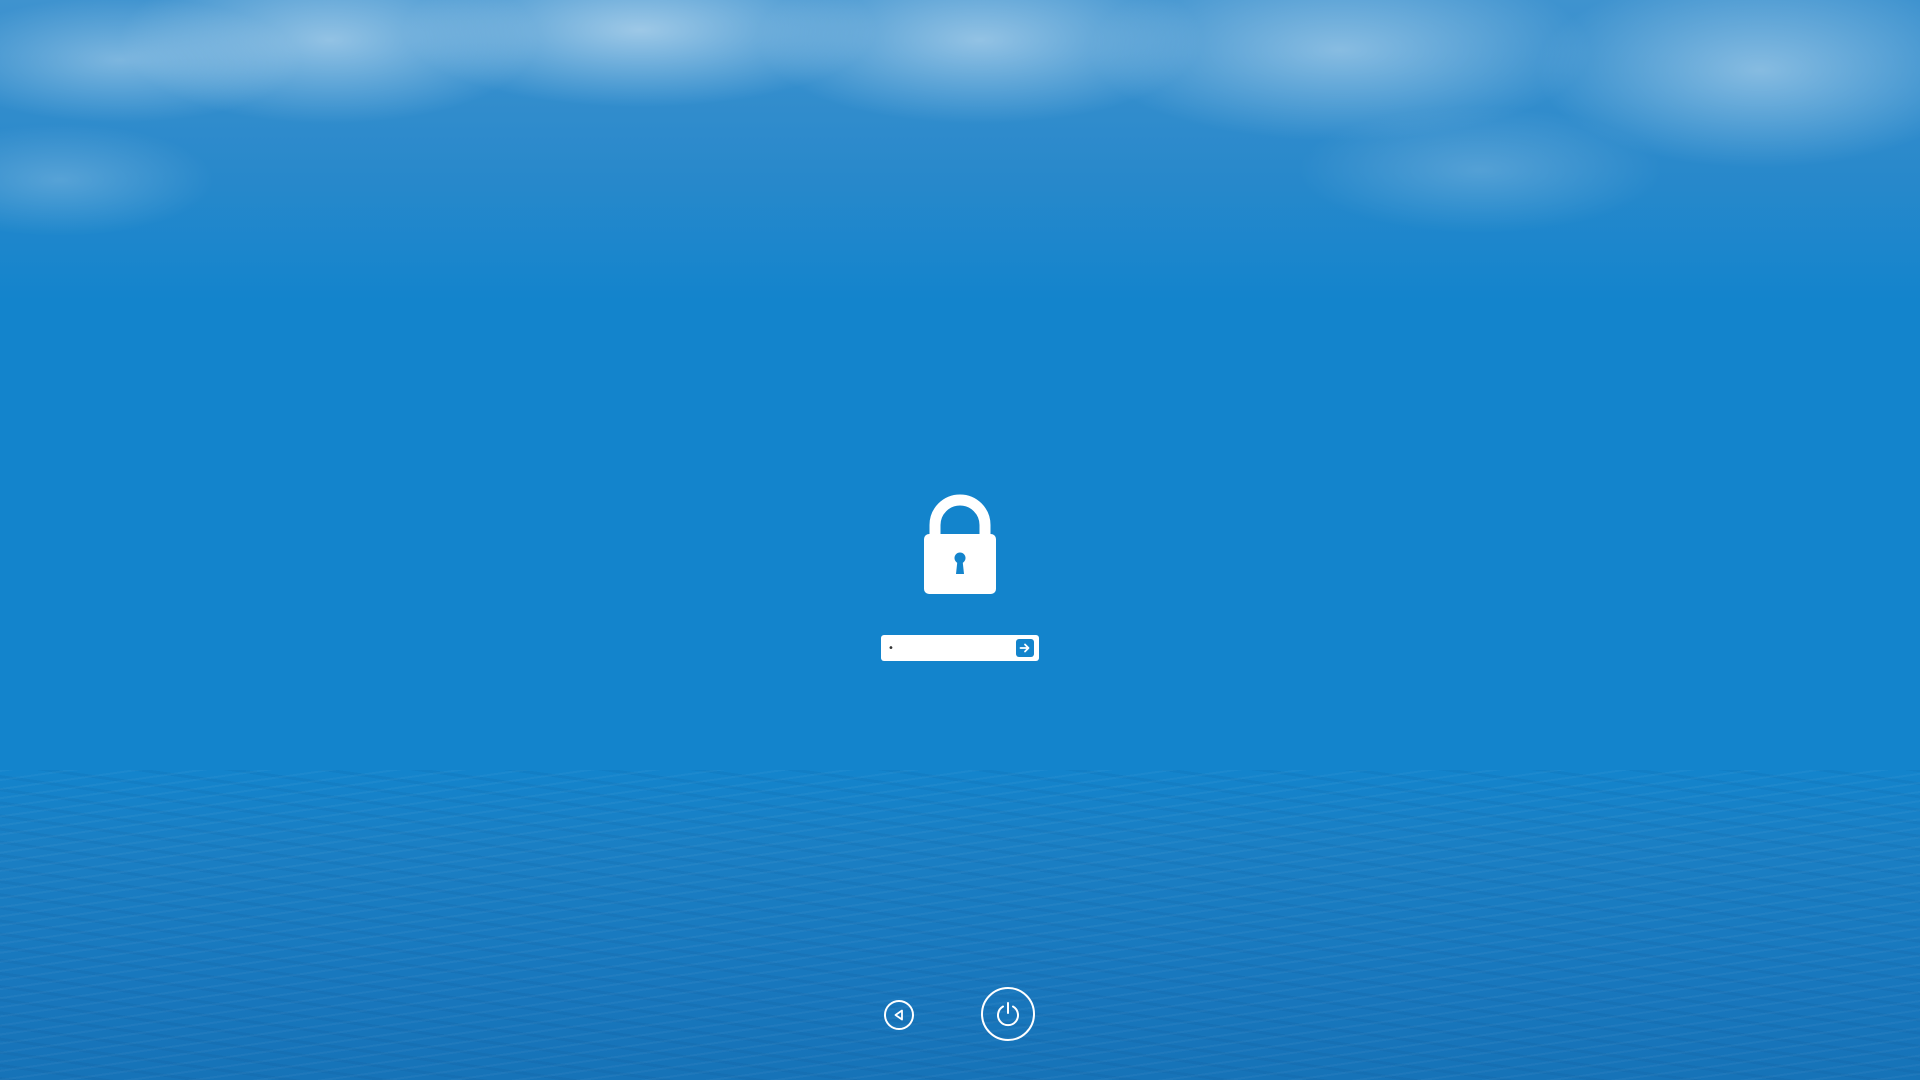 This screenshot has height=1080, width=1920. I want to click on password-box, so click(960, 648).